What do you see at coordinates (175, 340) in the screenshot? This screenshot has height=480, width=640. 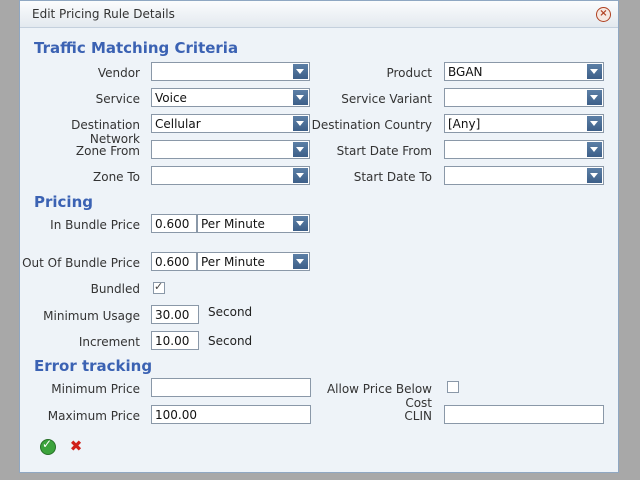 I see `increment-input: 10.00` at bounding box center [175, 340].